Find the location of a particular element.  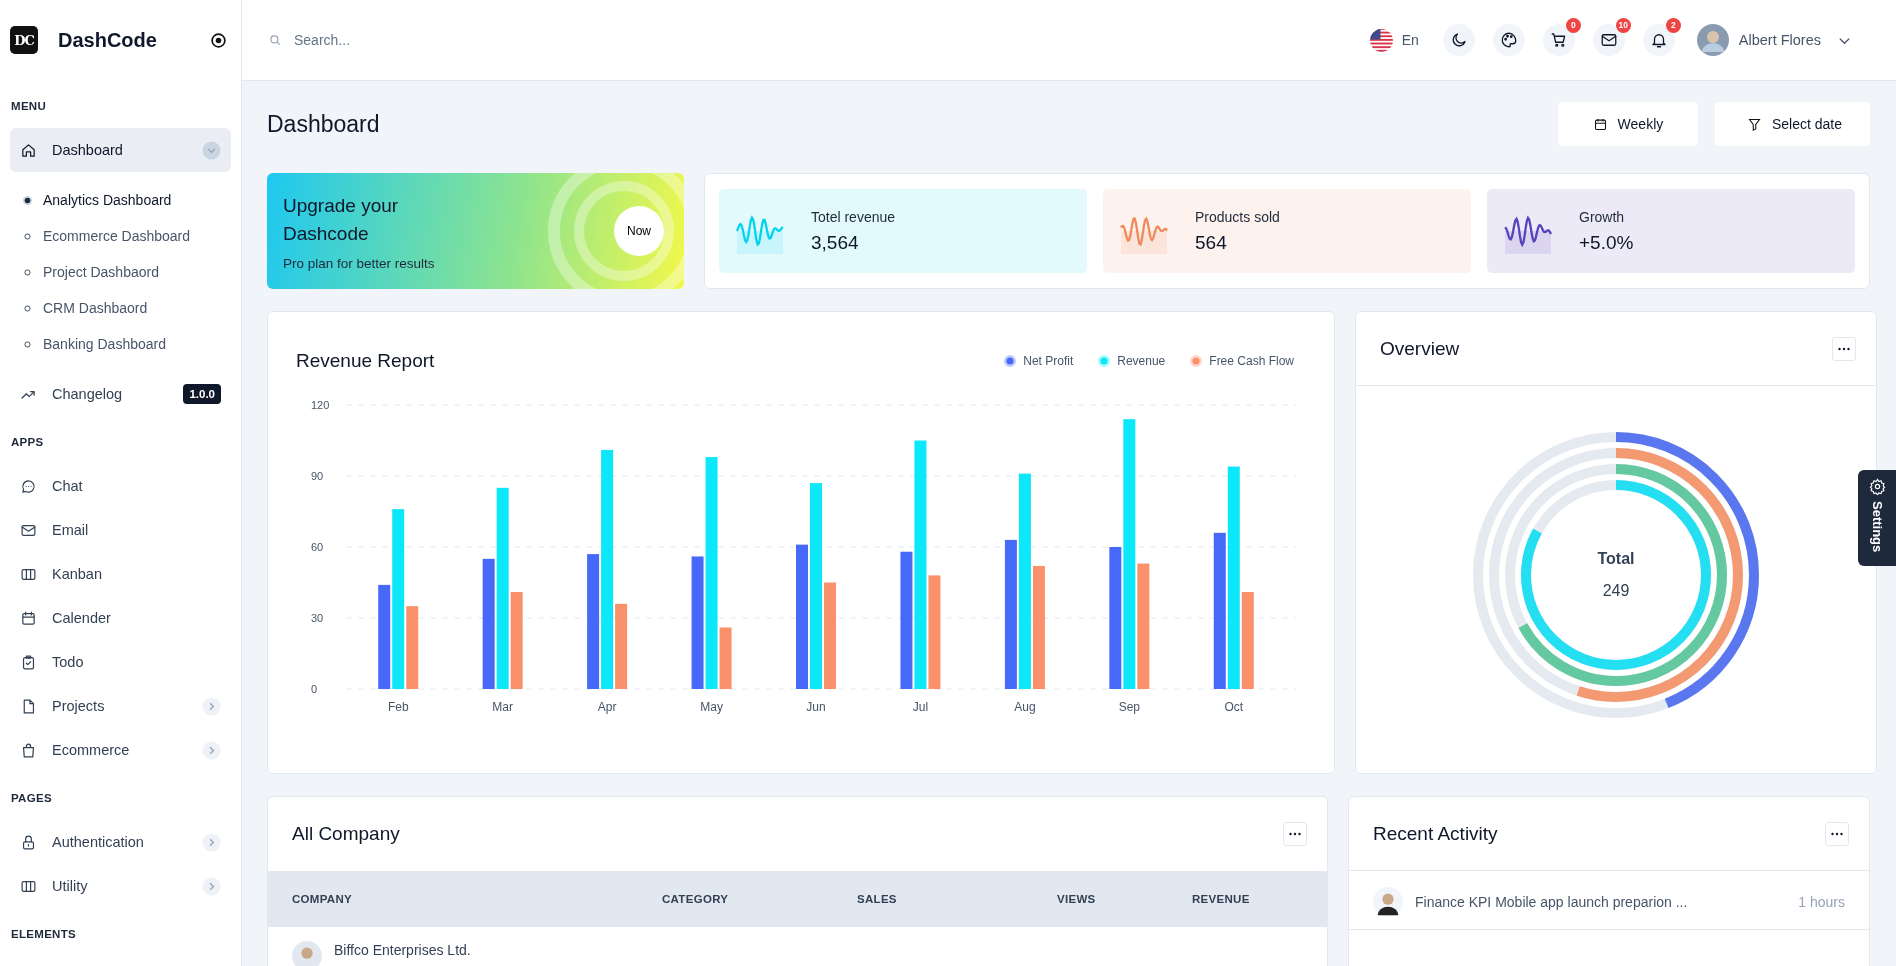

stat-label: Growth is located at coordinates (1602, 216).